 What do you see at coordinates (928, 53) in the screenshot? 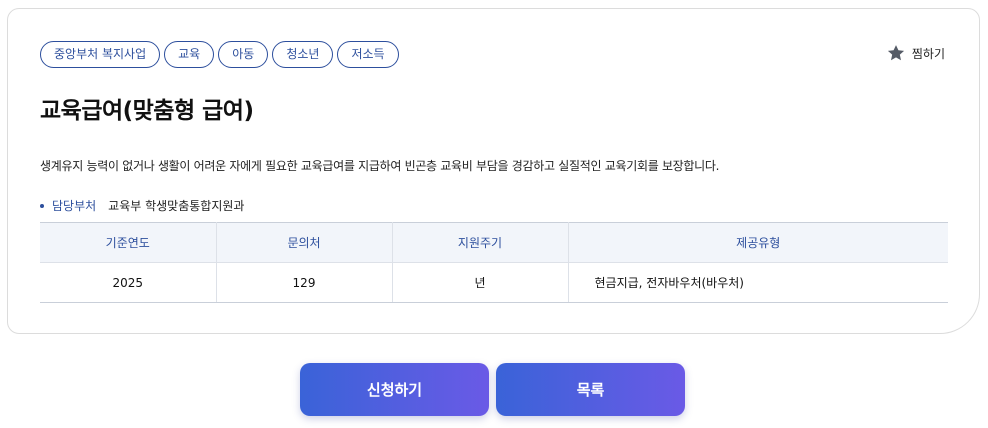
I see `favorite-label: 찜하기` at bounding box center [928, 53].